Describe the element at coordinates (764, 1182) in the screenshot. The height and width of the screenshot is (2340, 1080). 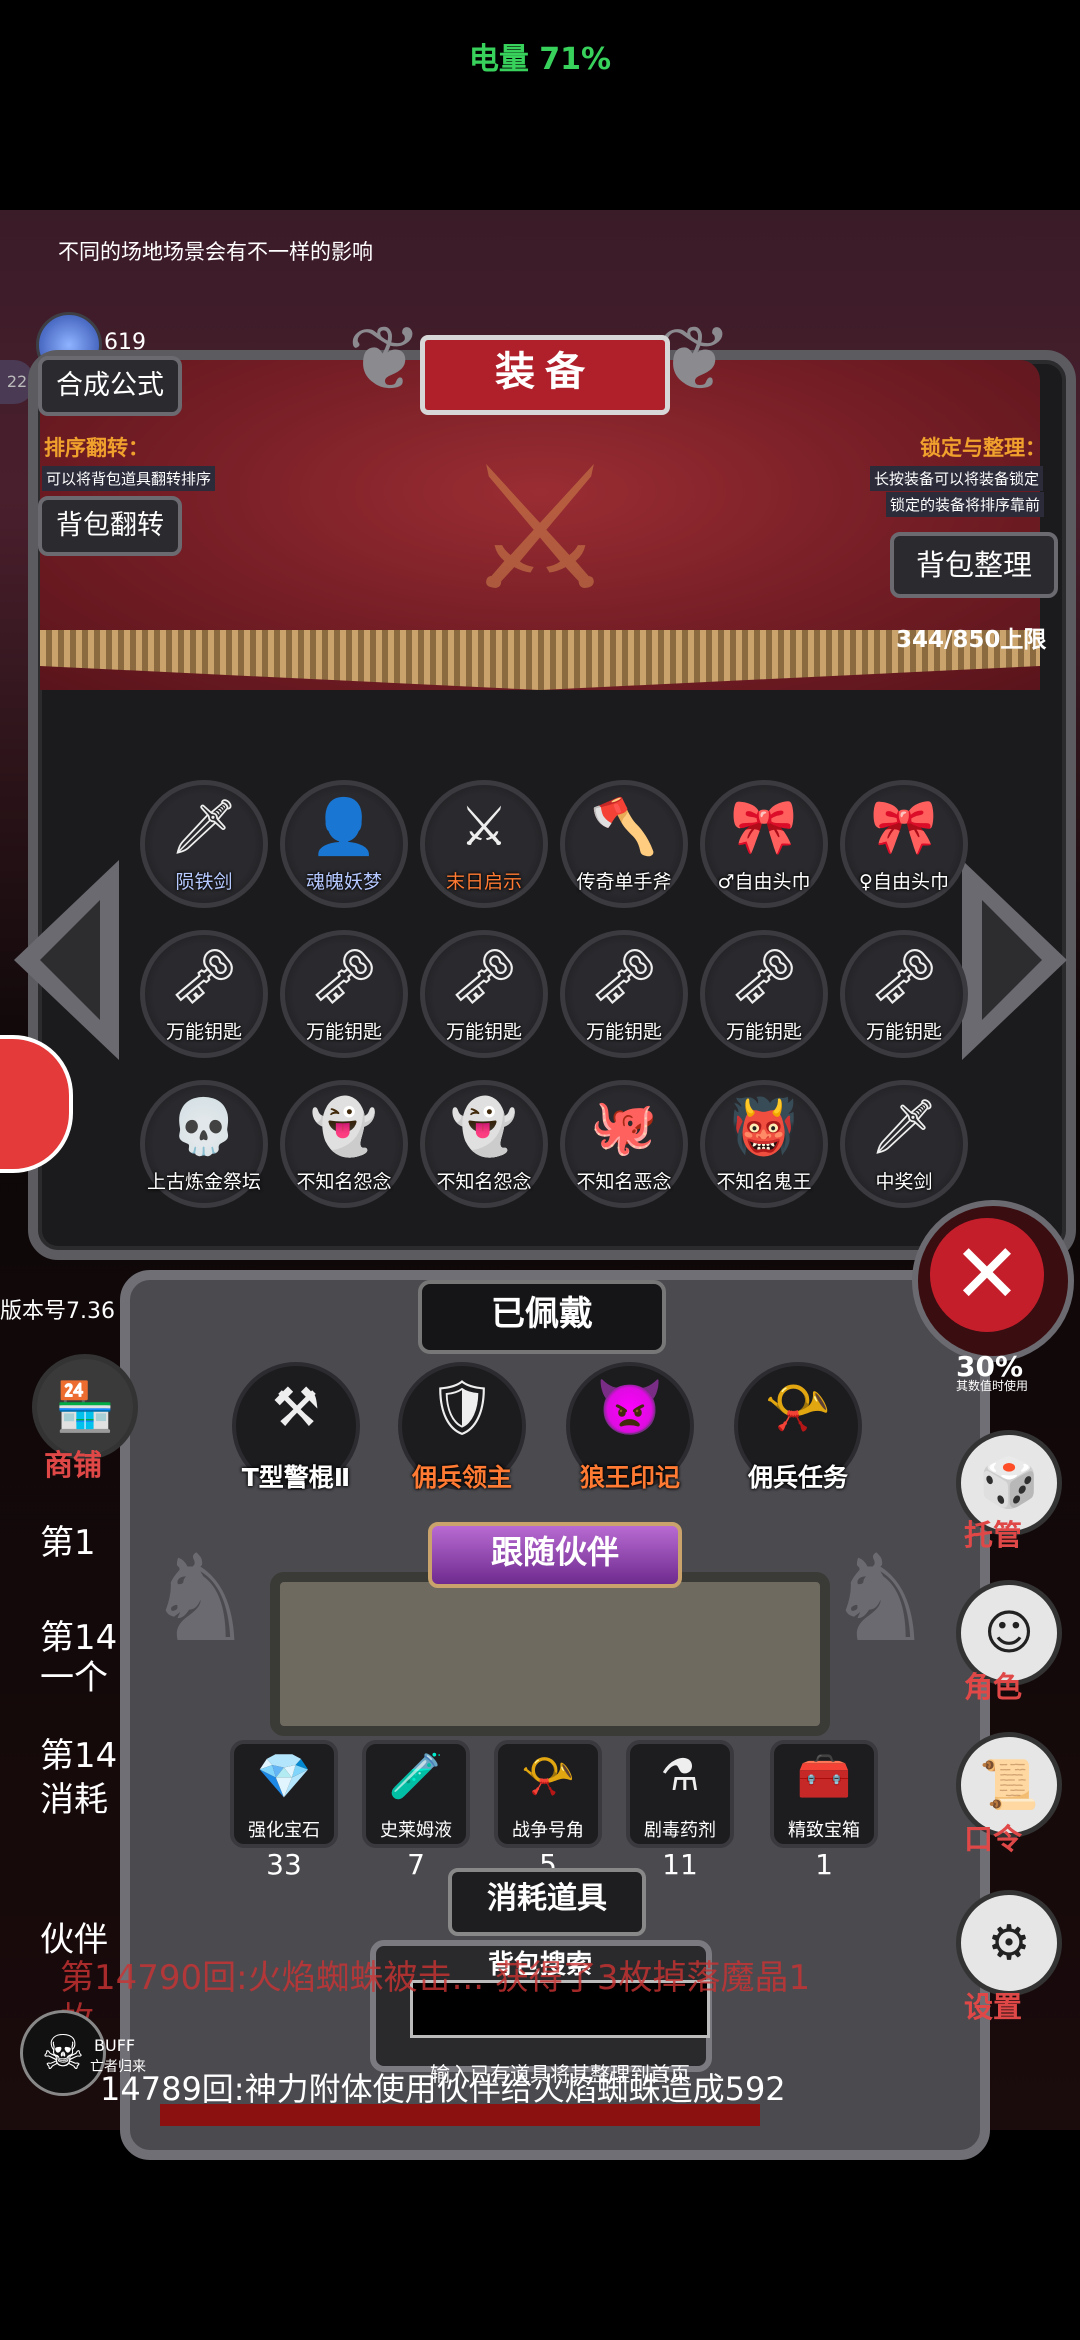
I see `item-label: 不知名鬼王` at that location.